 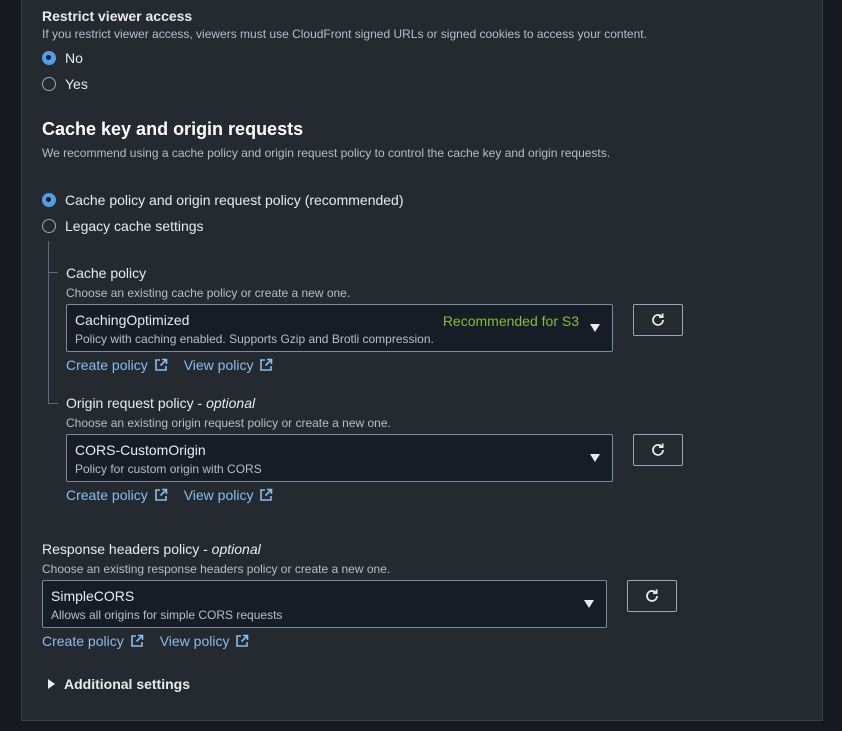 I want to click on origin-policy-label: Origin request policy - optional, so click(x=161, y=403).